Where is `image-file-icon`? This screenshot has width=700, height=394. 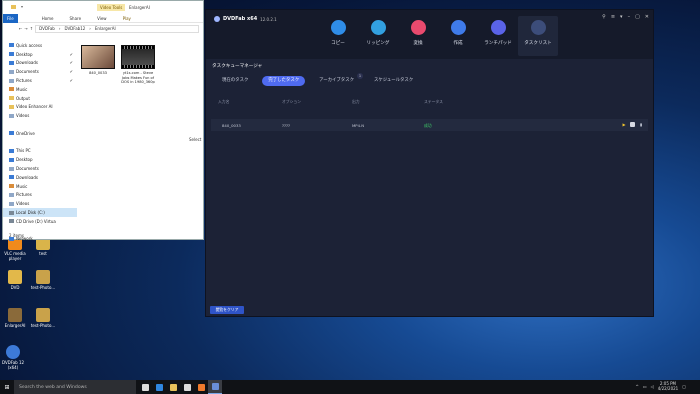 image-file-icon is located at coordinates (43, 315).